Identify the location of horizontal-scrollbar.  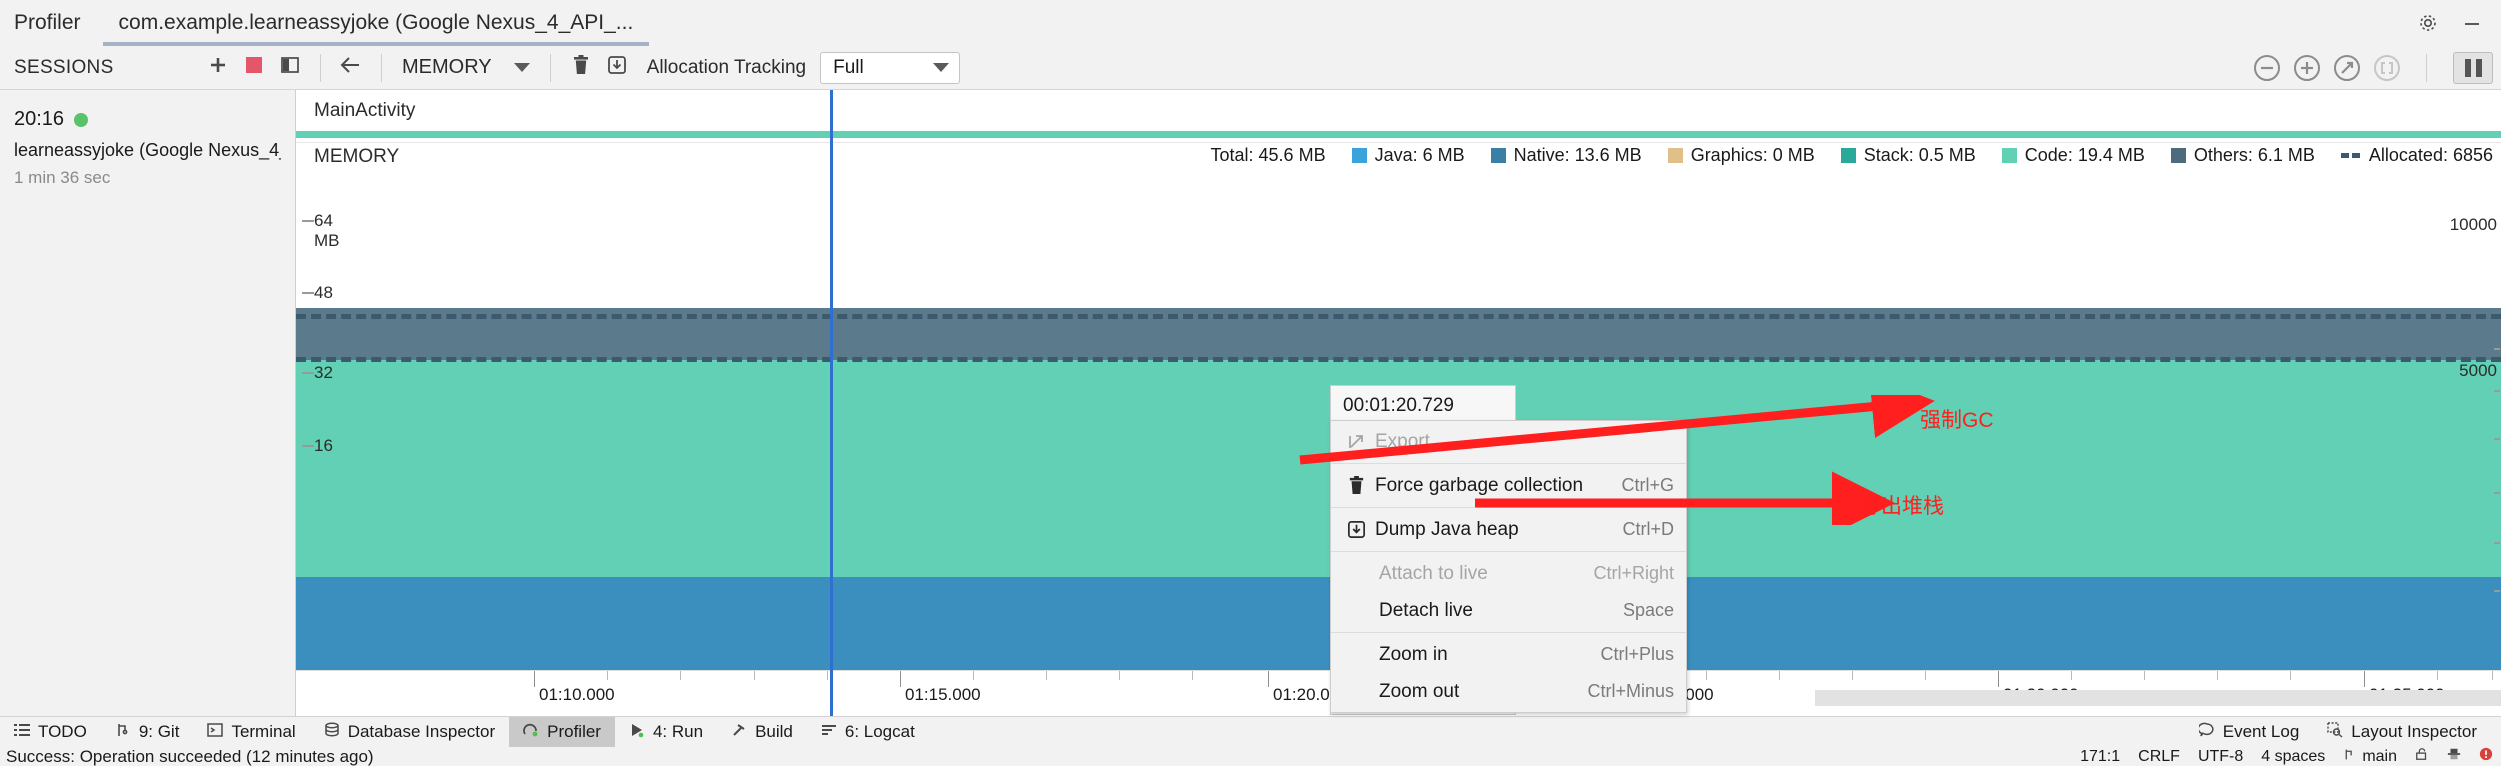
(2158, 698).